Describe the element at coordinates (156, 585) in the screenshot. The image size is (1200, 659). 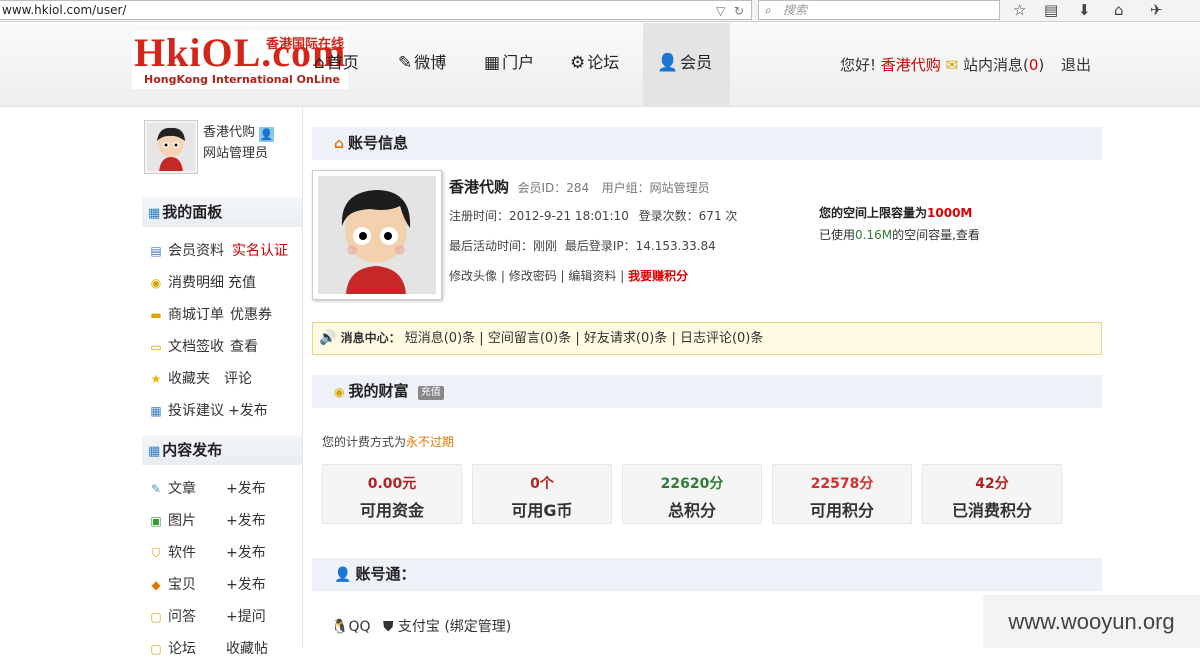
I see `tag-icon: ◆` at that location.